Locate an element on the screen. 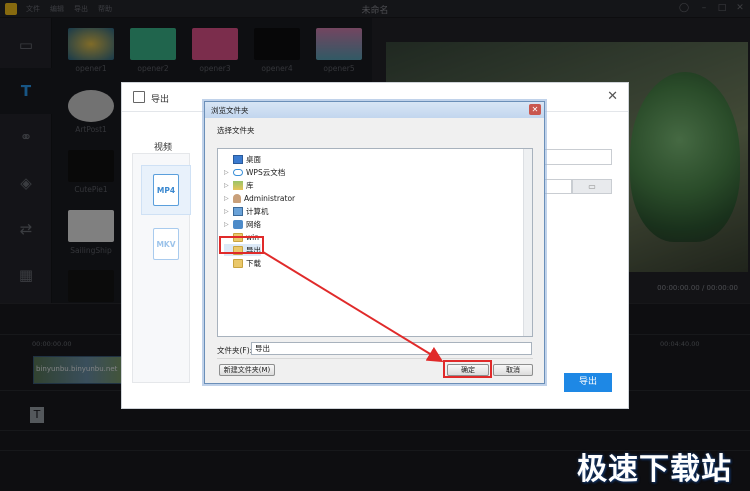 This screenshot has width=750, height=491. desktop-icon is located at coordinates (238, 159).